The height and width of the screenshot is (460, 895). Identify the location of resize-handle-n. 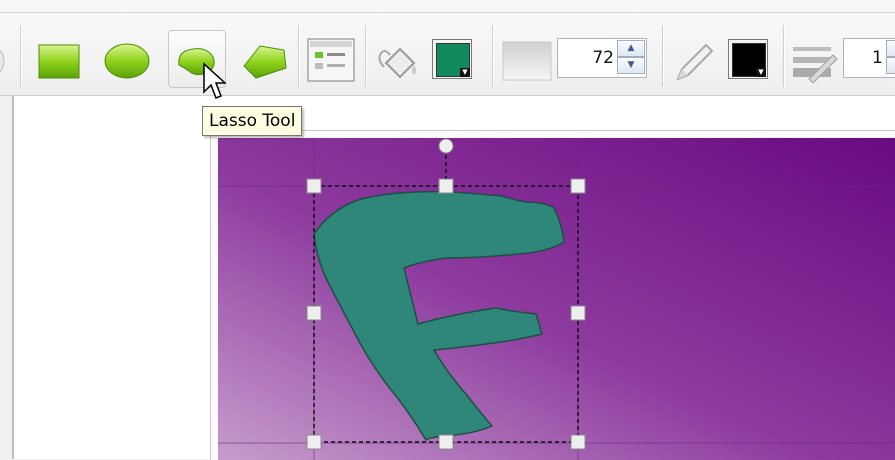
(446, 186).